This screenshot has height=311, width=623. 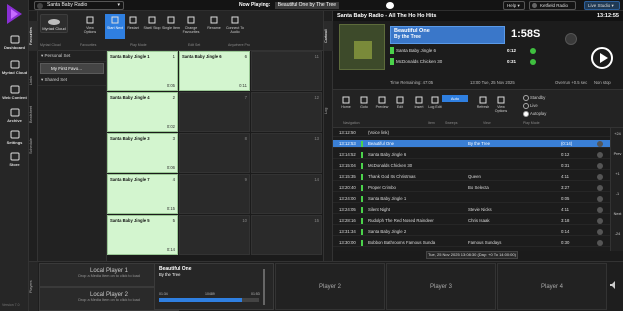 I want to click on log-row: 13:15:04 McDonalds Chicken 30 0:31, so click(x=471, y=166).